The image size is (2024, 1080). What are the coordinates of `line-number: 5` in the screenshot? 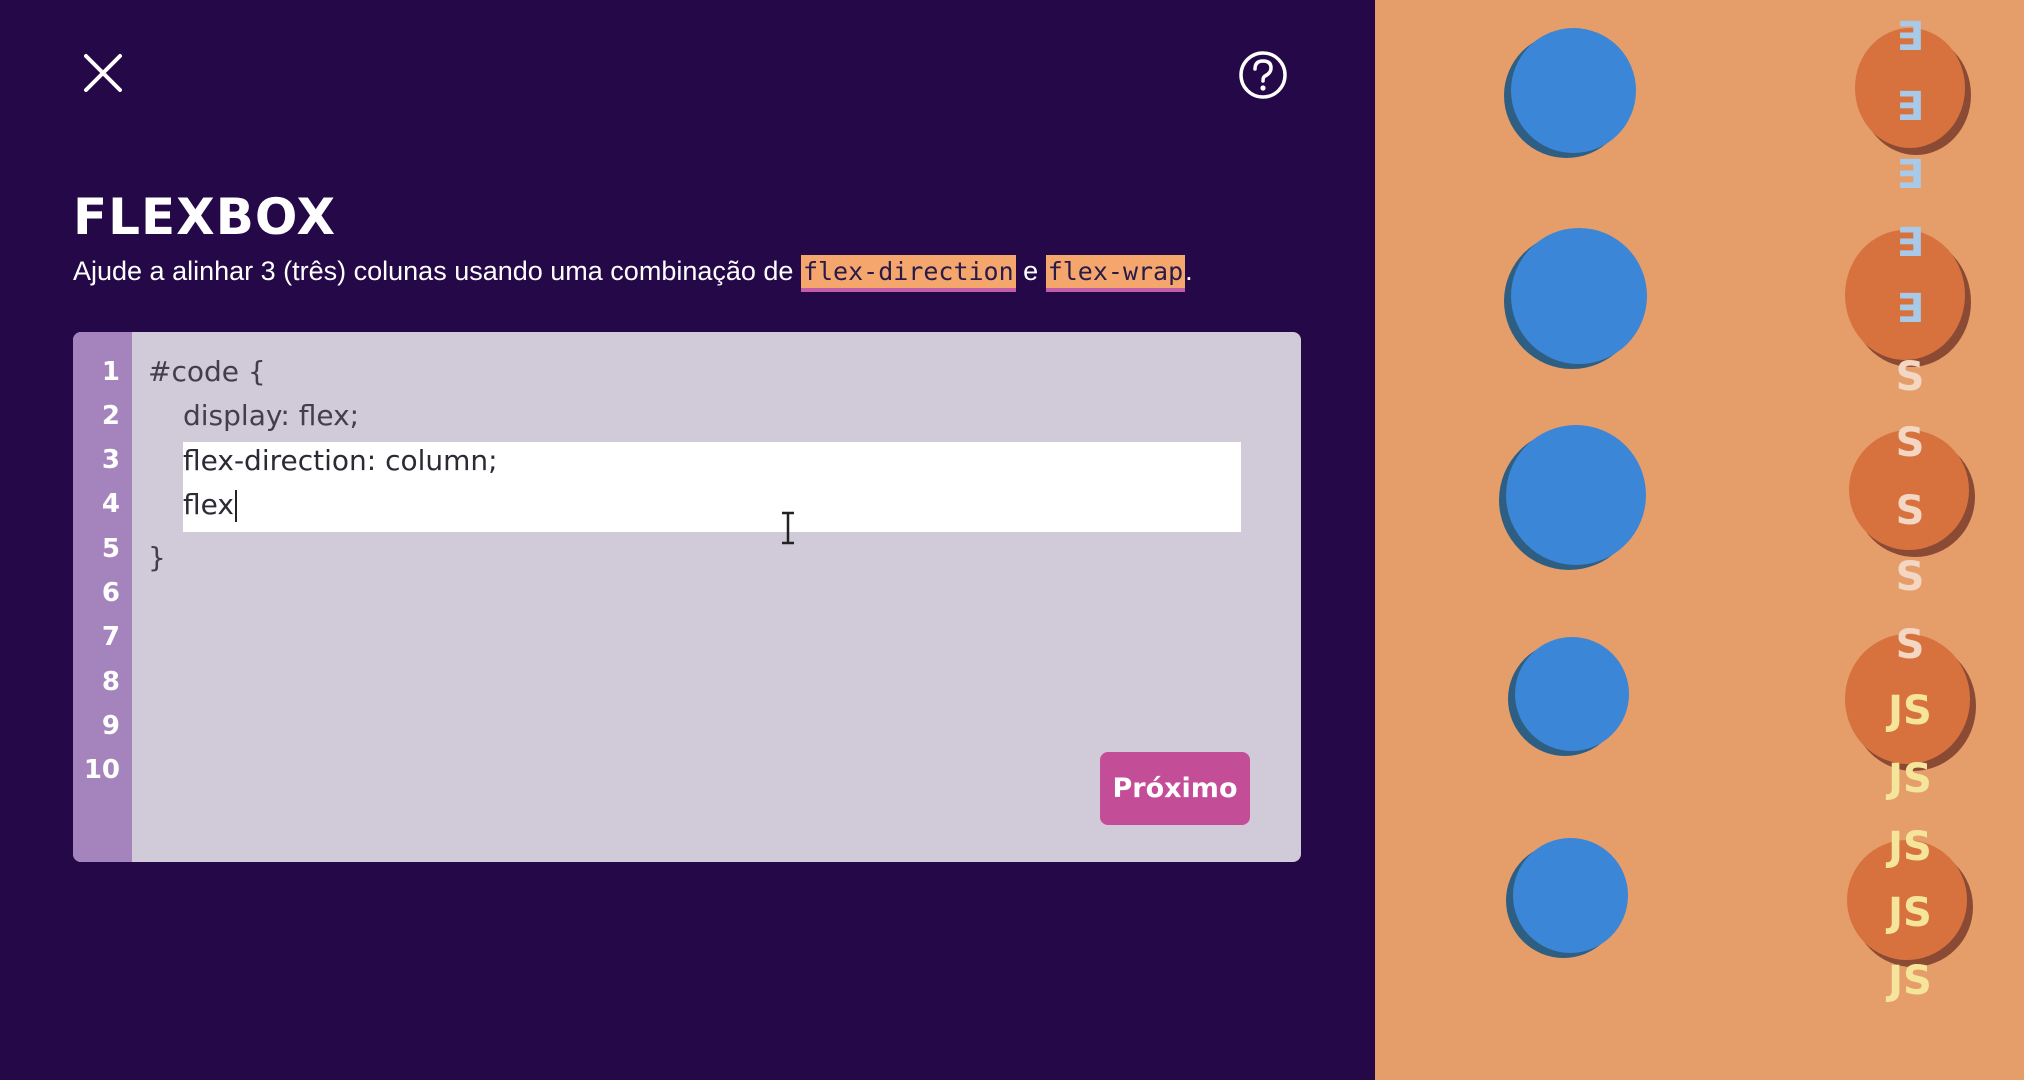 It's located at (110, 549).